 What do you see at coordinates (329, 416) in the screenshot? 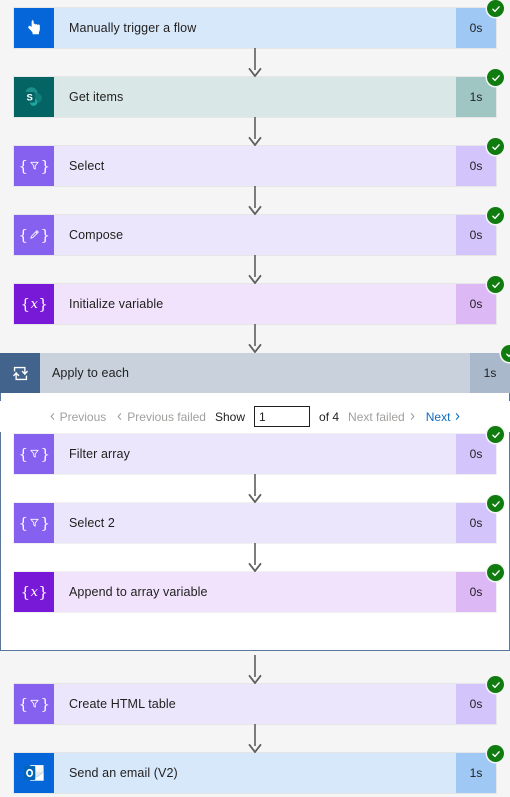
I see `pager-of-total-label: of 4` at bounding box center [329, 416].